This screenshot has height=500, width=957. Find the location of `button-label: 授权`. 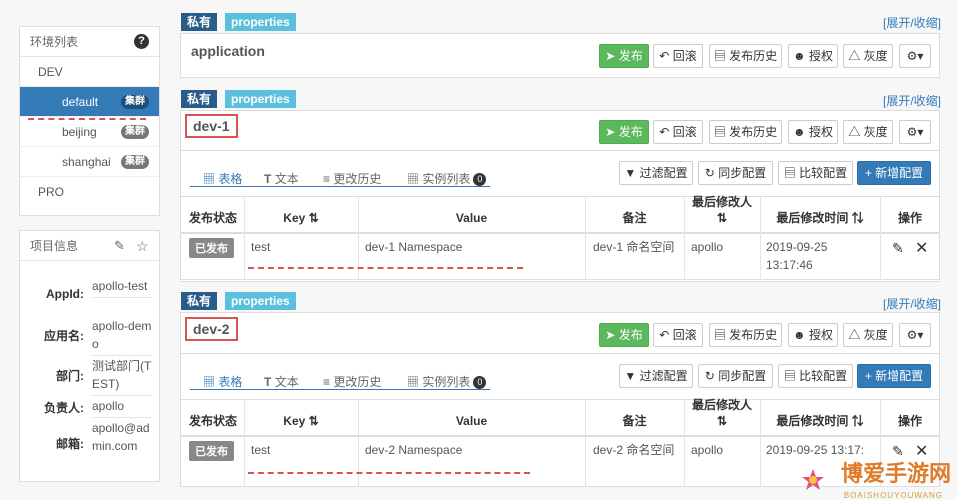

button-label: 授权 is located at coordinates (820, 56).